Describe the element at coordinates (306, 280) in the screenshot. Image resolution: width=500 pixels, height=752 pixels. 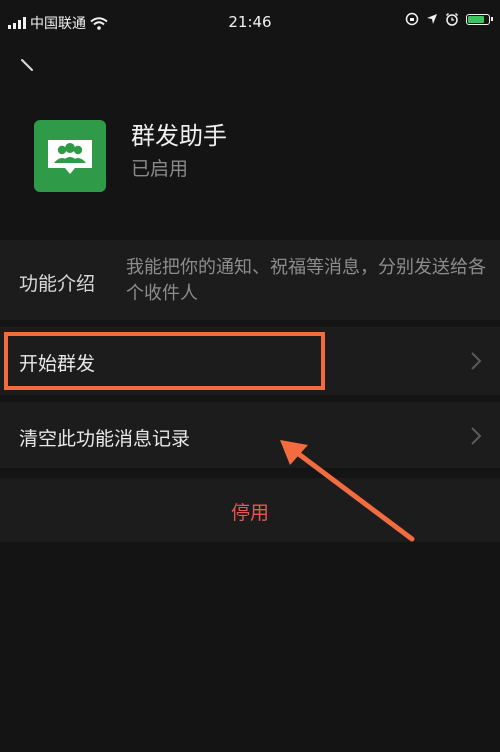
I see `intro-description: 我能把你的通知、祝福等消息，分别发送给各个收件人` at that location.